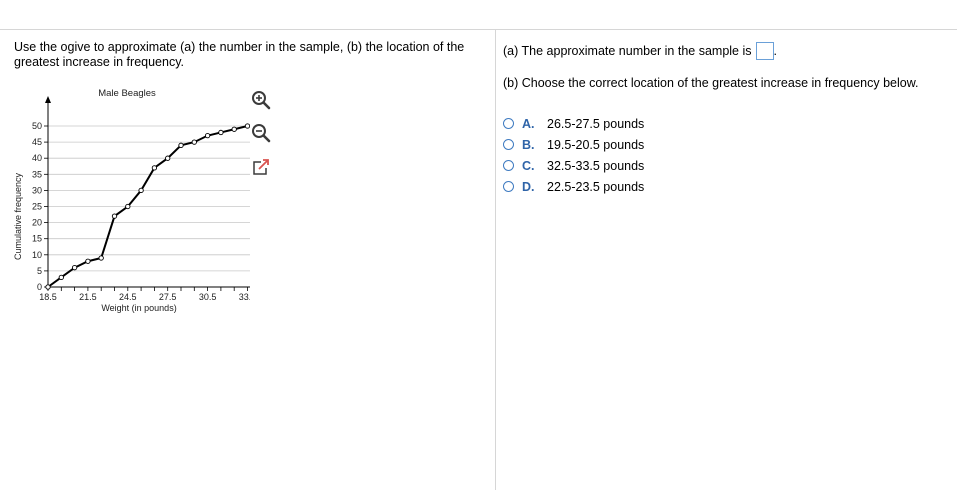 The height and width of the screenshot is (490, 957). What do you see at coordinates (88, 297) in the screenshot?
I see `x-tick-label: 21.5` at bounding box center [88, 297].